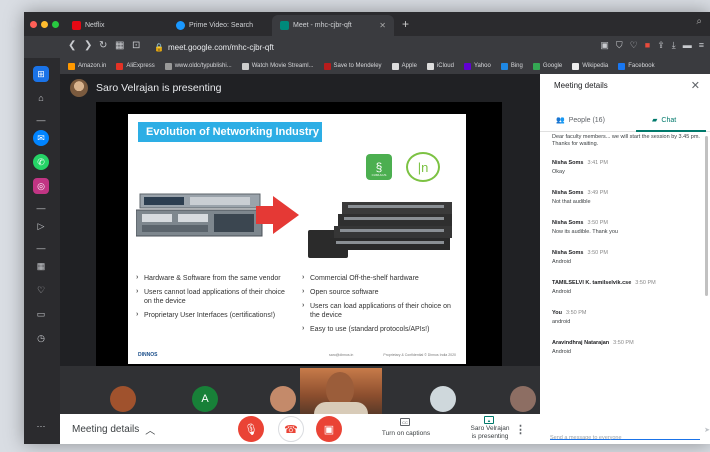 This screenshot has height=452, width=710. I want to click on tab-people: 👥 People (16), so click(580, 120).